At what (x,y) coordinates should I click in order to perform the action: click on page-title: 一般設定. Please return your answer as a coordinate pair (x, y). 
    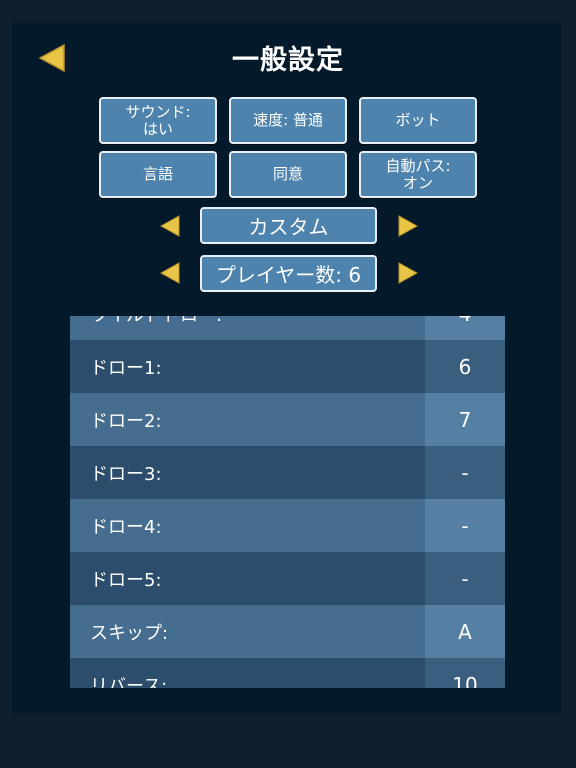
    Looking at the image, I should click on (288, 60).